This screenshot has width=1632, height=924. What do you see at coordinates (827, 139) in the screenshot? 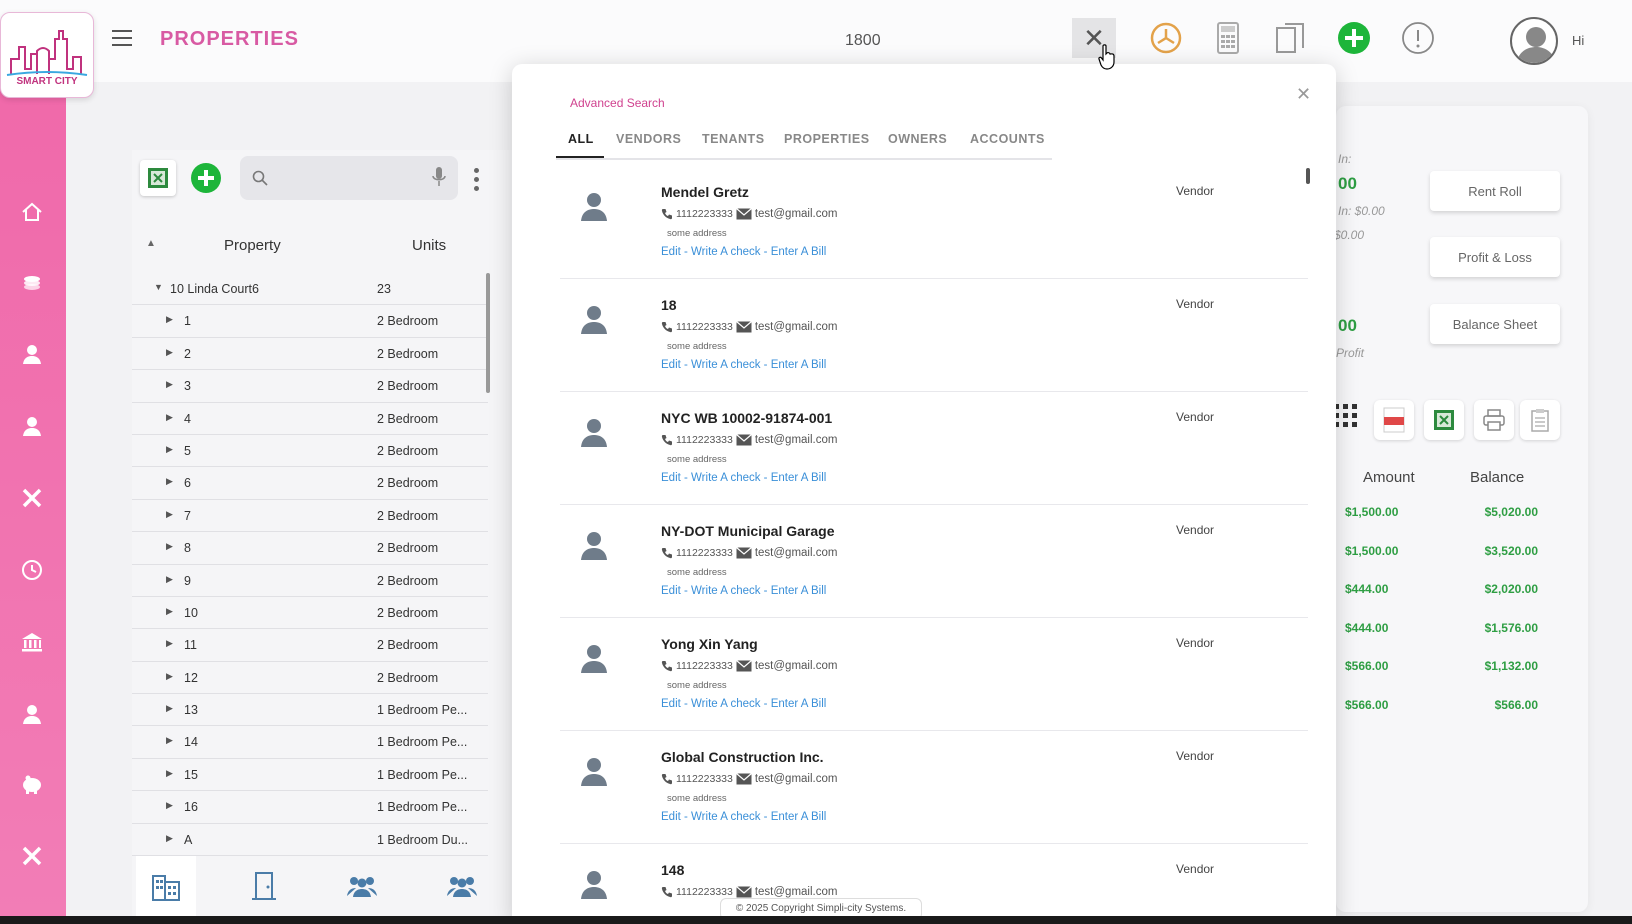
I see `tab-properties: PROPERTIES` at bounding box center [827, 139].